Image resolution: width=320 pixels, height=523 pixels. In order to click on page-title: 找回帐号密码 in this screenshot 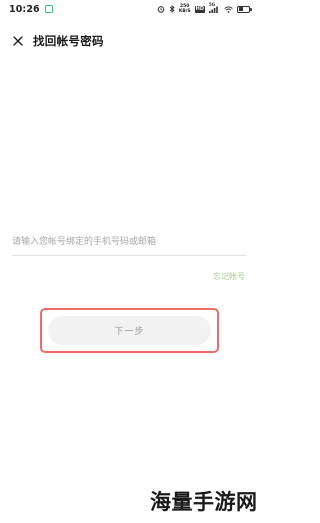, I will do `click(68, 41)`.